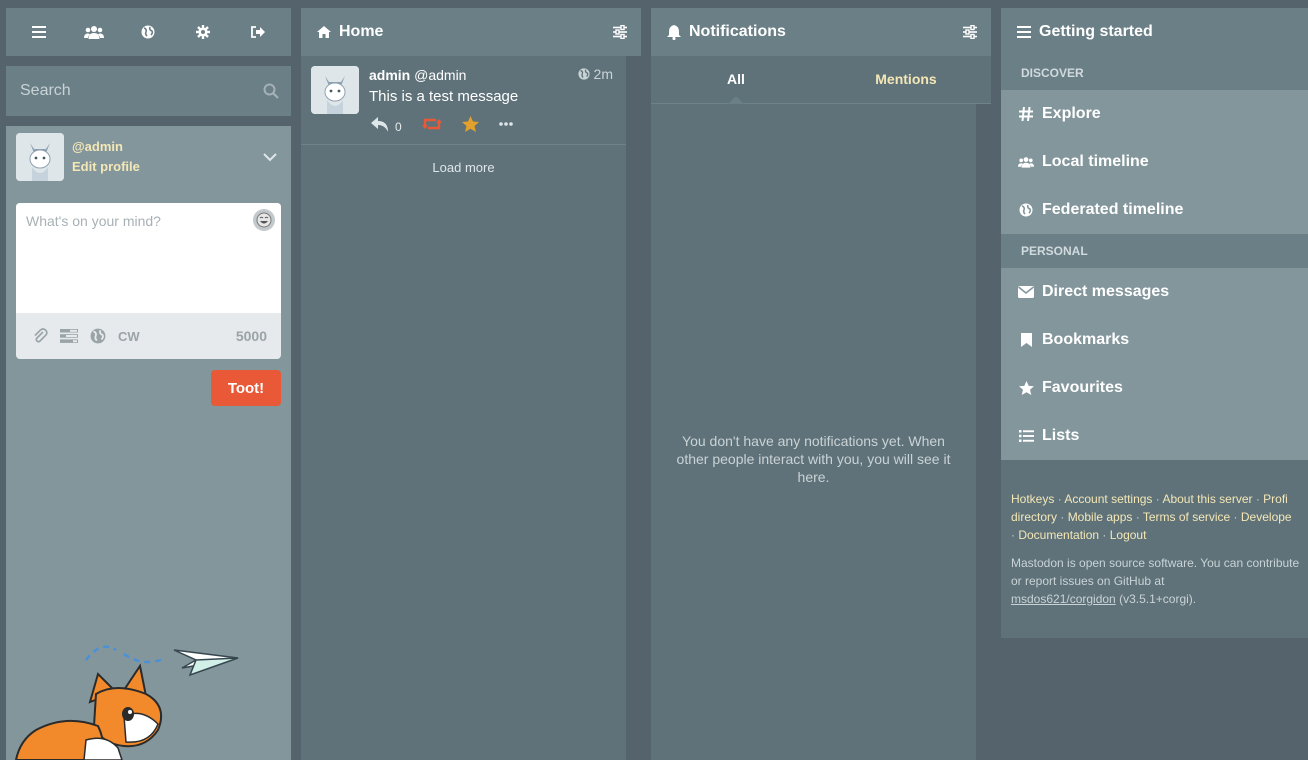 This screenshot has width=1308, height=760. I want to click on logout-link: Logout, so click(1128, 535).